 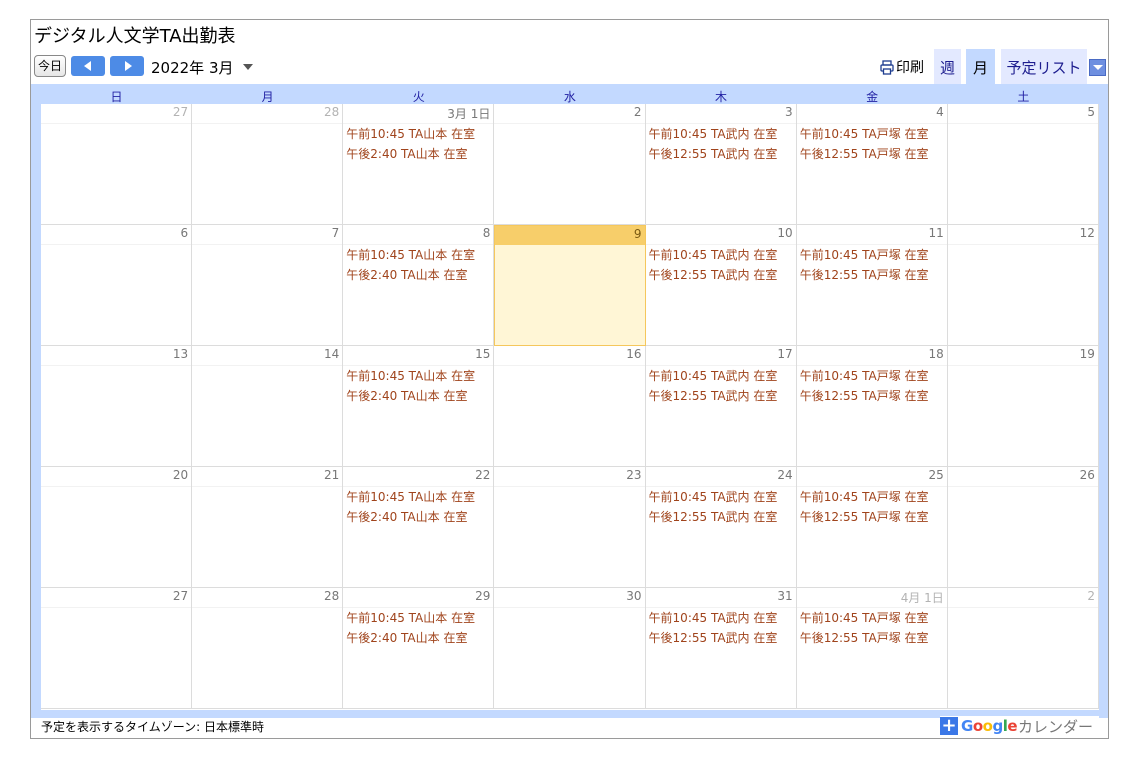 I want to click on day-number: 23, so click(x=633, y=475).